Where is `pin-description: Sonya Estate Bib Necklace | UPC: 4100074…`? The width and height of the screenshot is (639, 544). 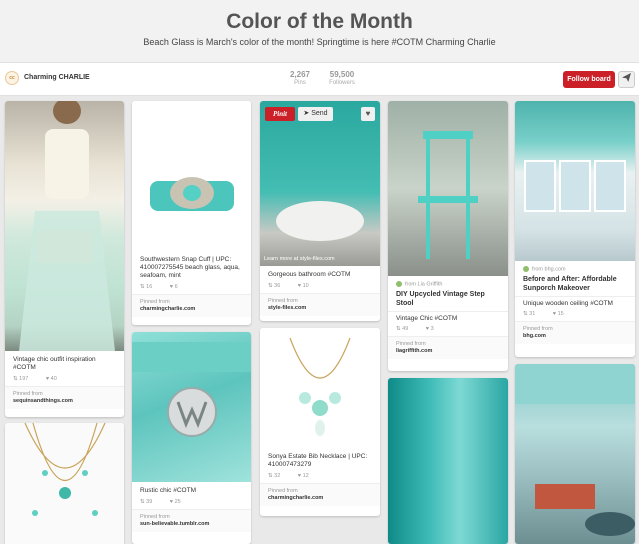 pin-description: Sonya Estate Bib Necklace | UPC: 4100074… is located at coordinates (318, 460).